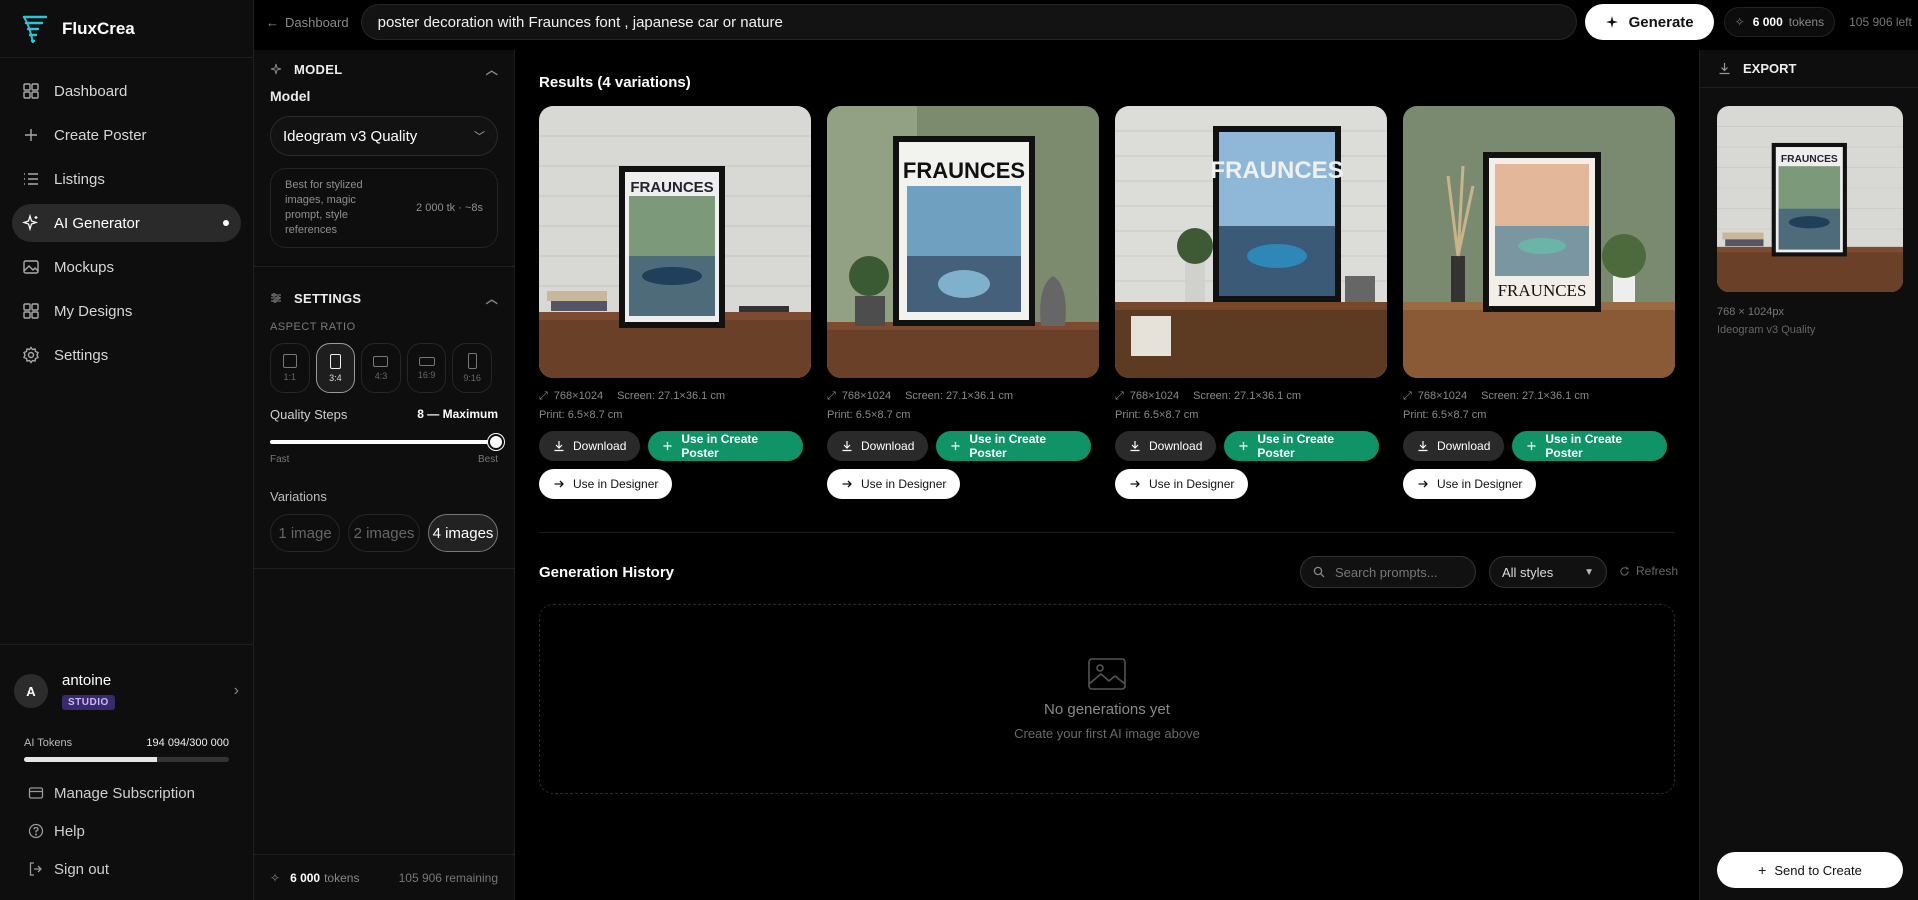 The width and height of the screenshot is (1918, 900). Describe the element at coordinates (126, 355) in the screenshot. I see `sidebar-item-settings: Settings` at that location.